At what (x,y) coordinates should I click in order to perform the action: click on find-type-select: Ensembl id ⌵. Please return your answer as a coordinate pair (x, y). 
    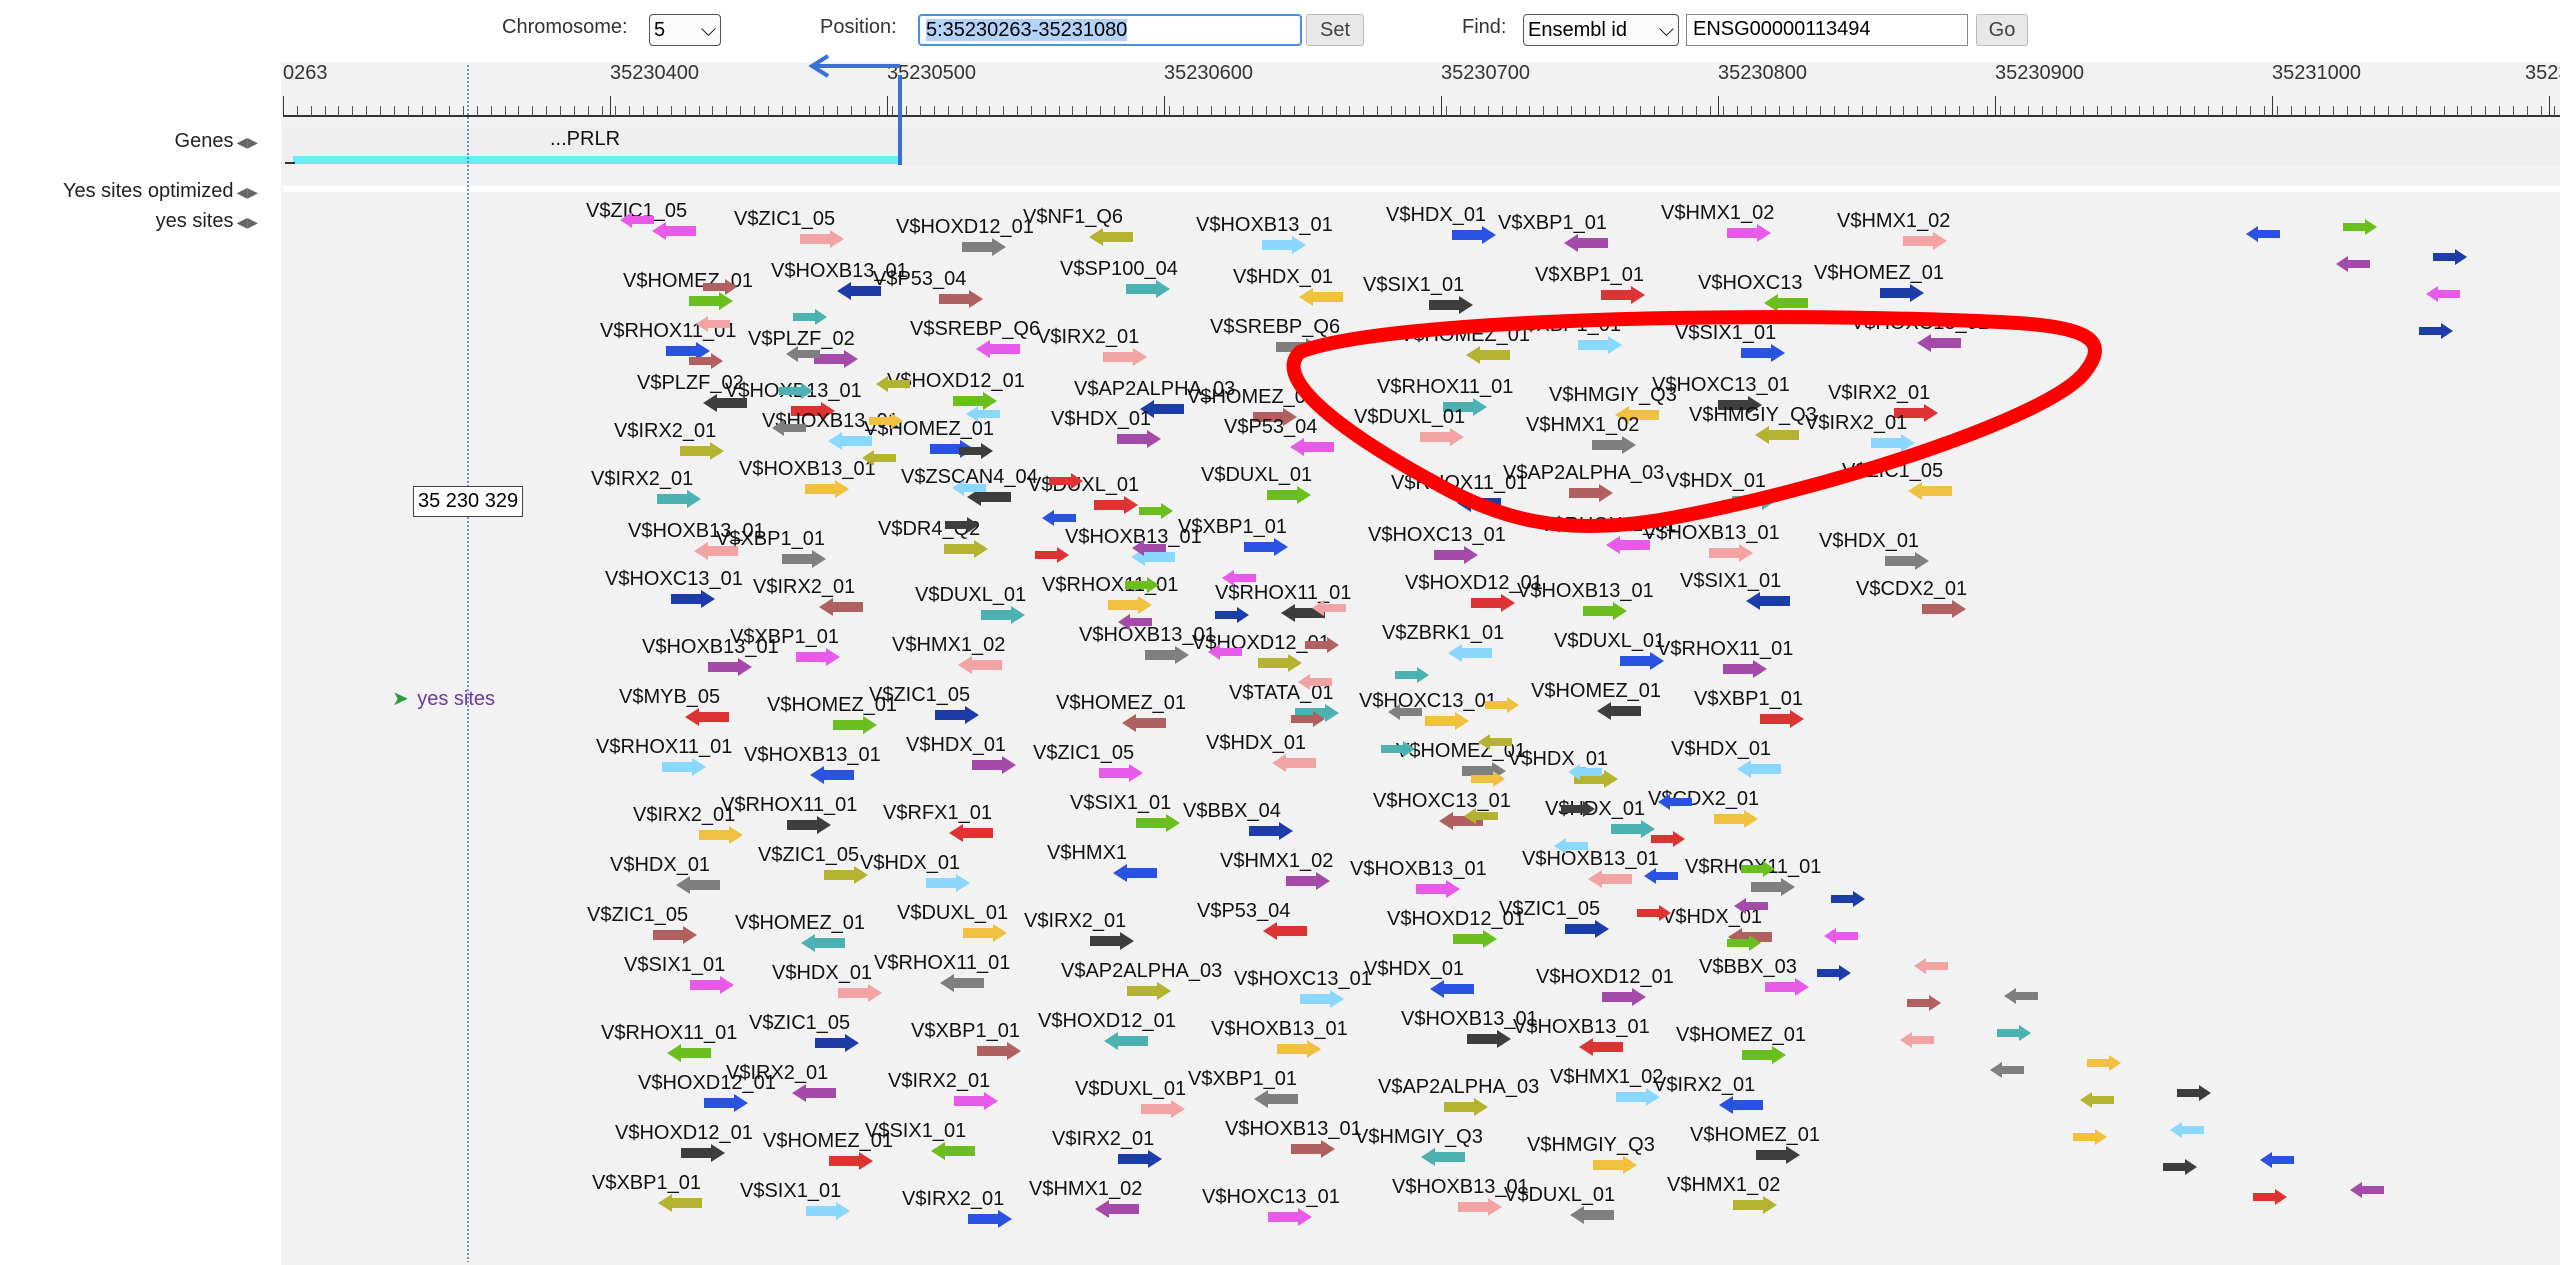
    Looking at the image, I should click on (1601, 30).